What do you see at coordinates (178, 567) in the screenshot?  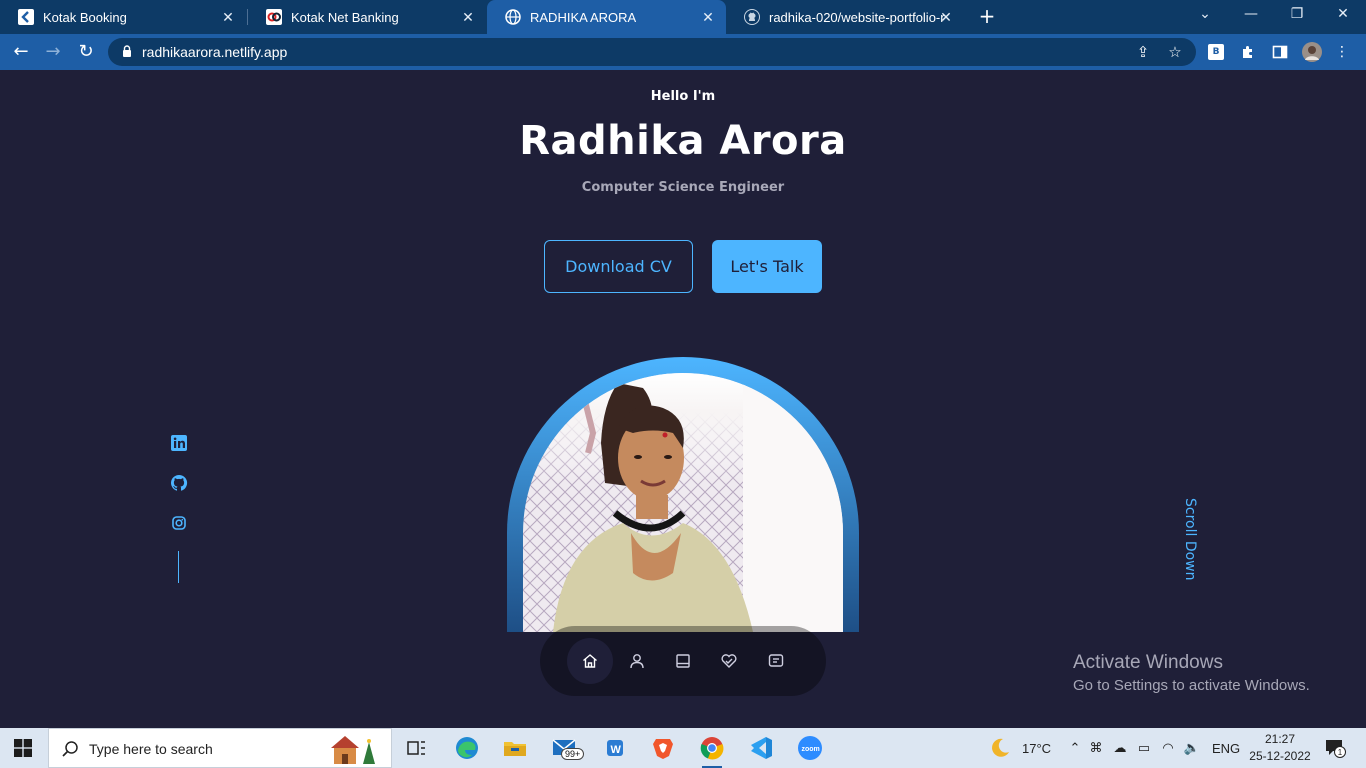 I see `social-divider-line` at bounding box center [178, 567].